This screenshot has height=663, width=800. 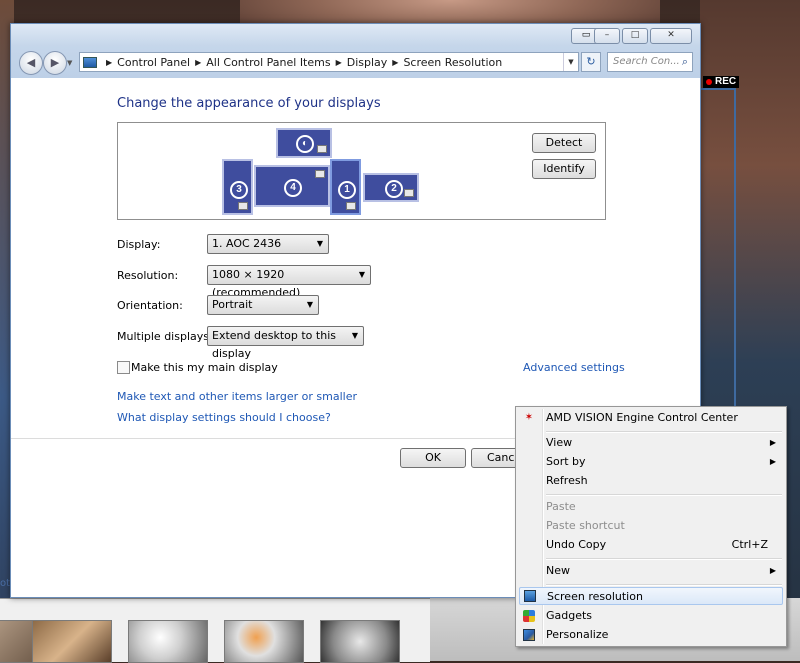 I want to click on refresh-icon: ↻, so click(x=591, y=62).